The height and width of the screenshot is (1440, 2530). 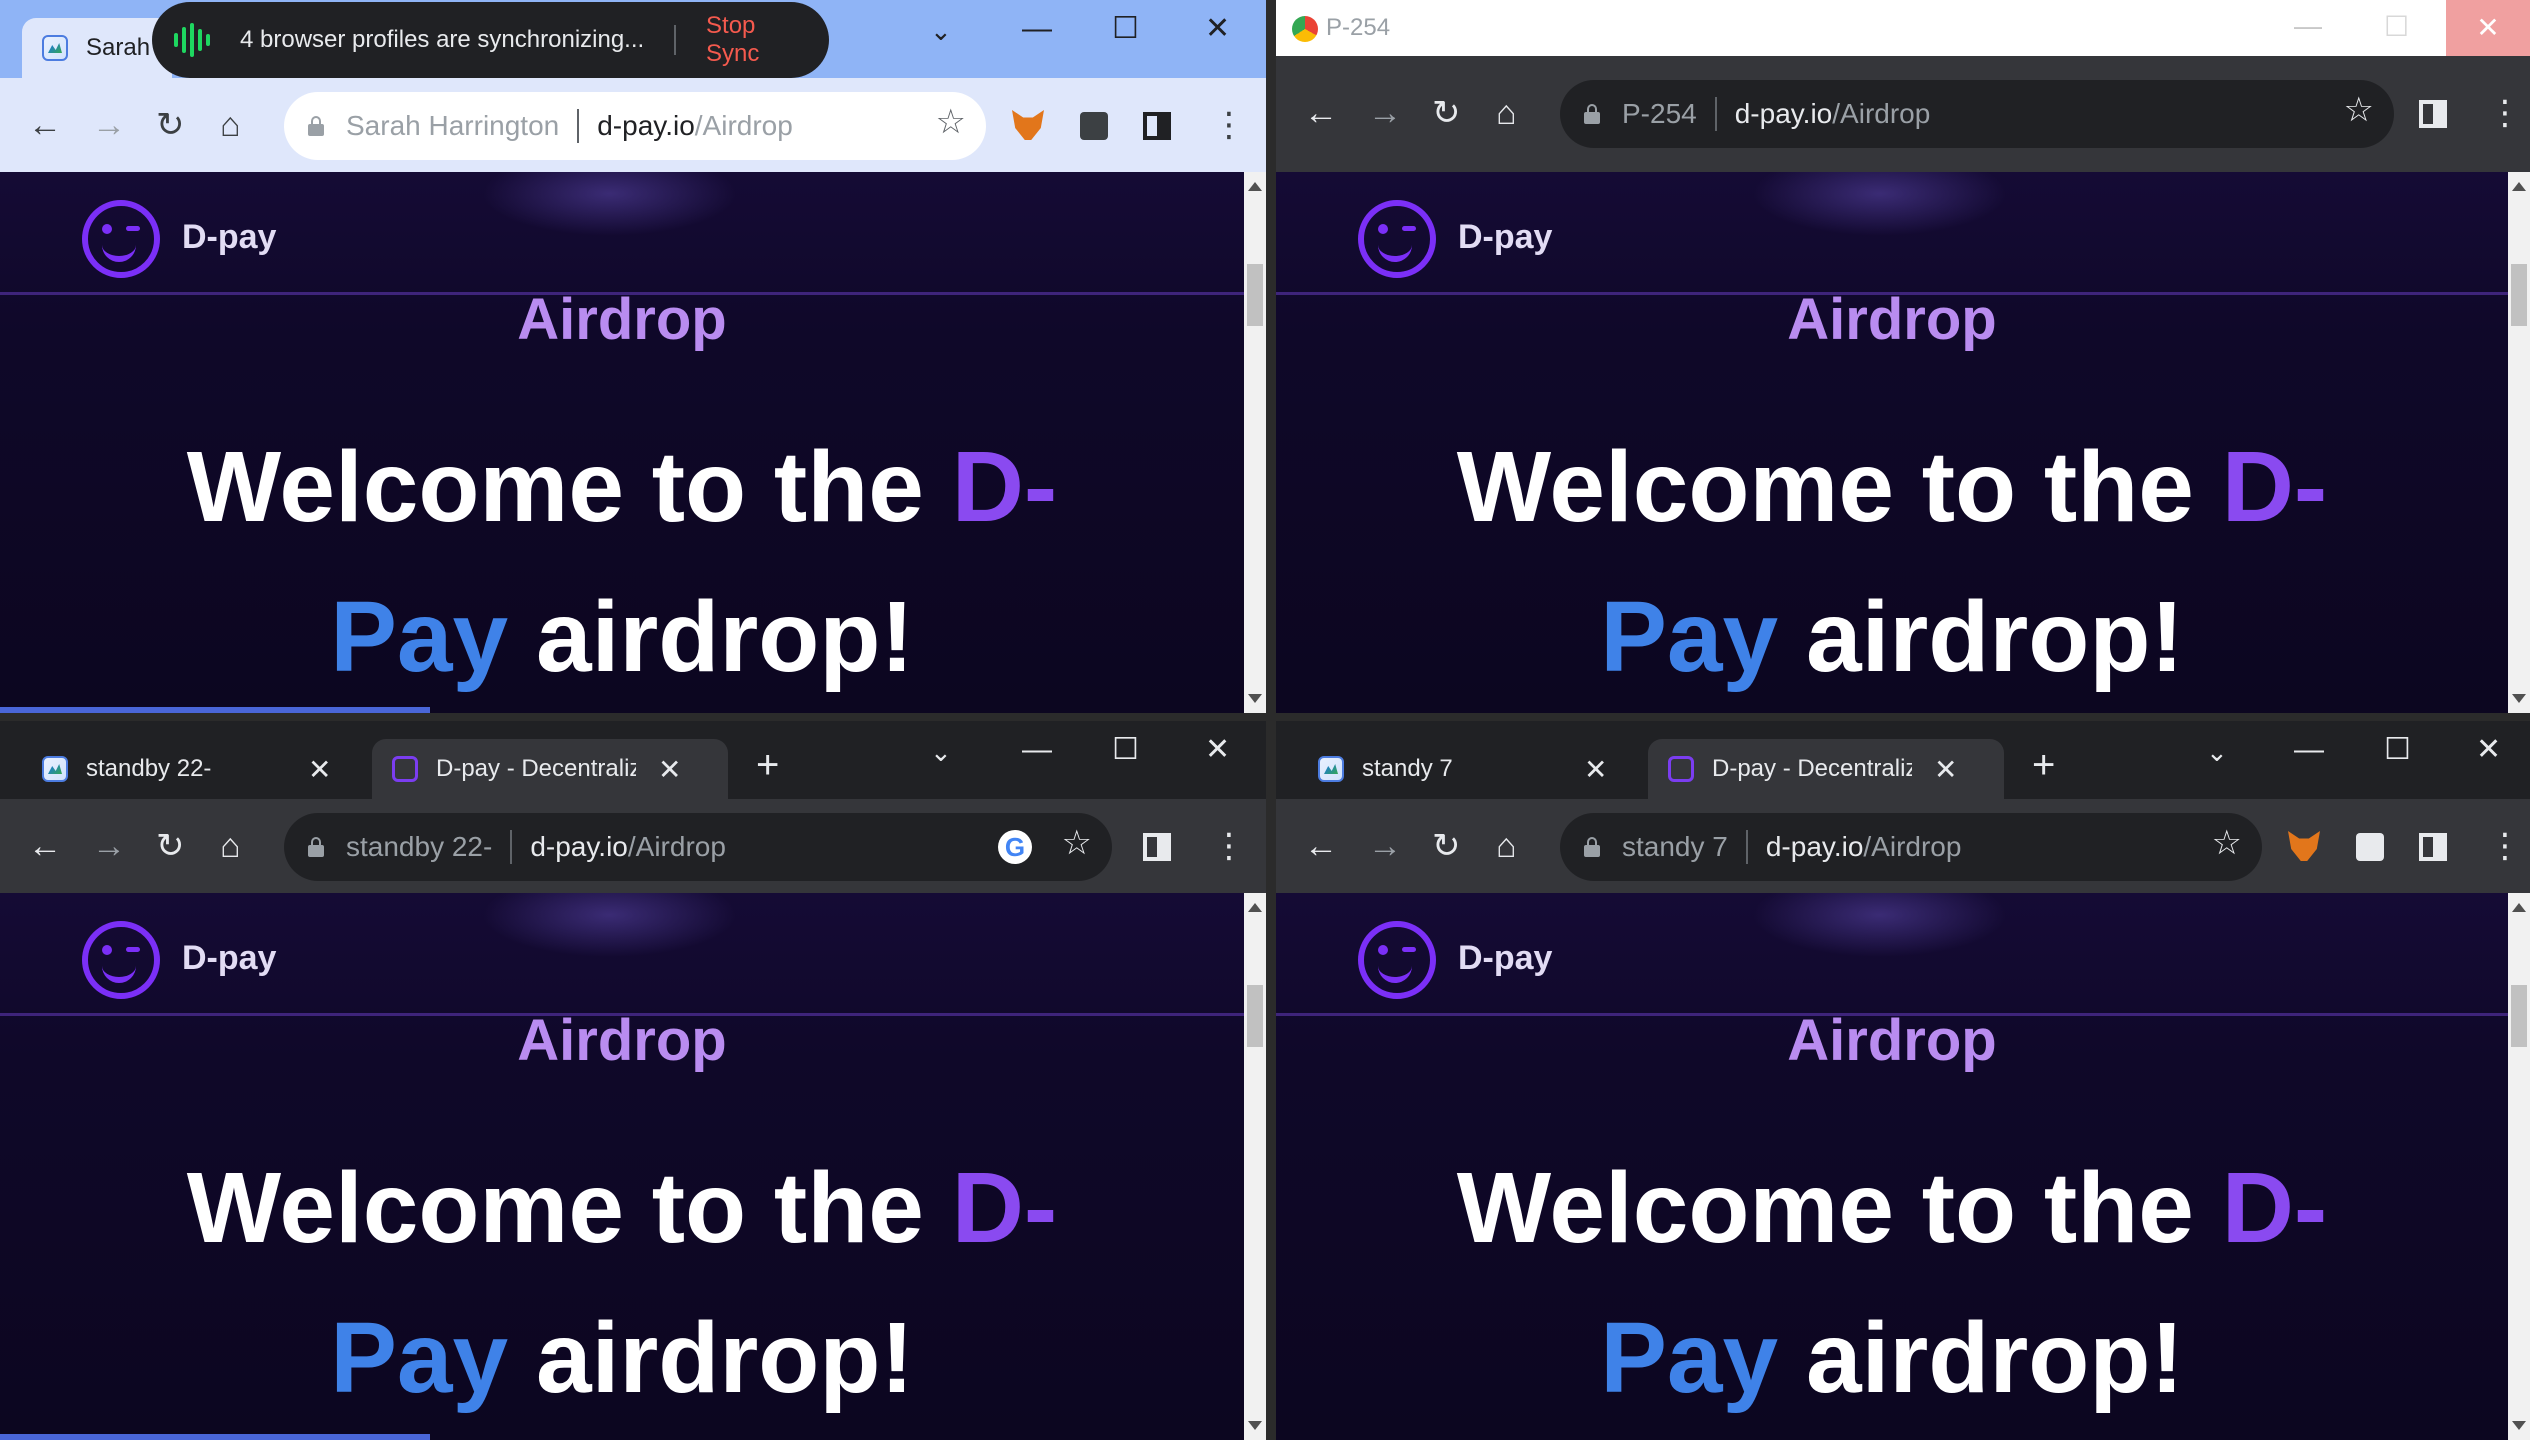 What do you see at coordinates (756, 40) in the screenshot?
I see `stop-sync-button: Stop Sync` at bounding box center [756, 40].